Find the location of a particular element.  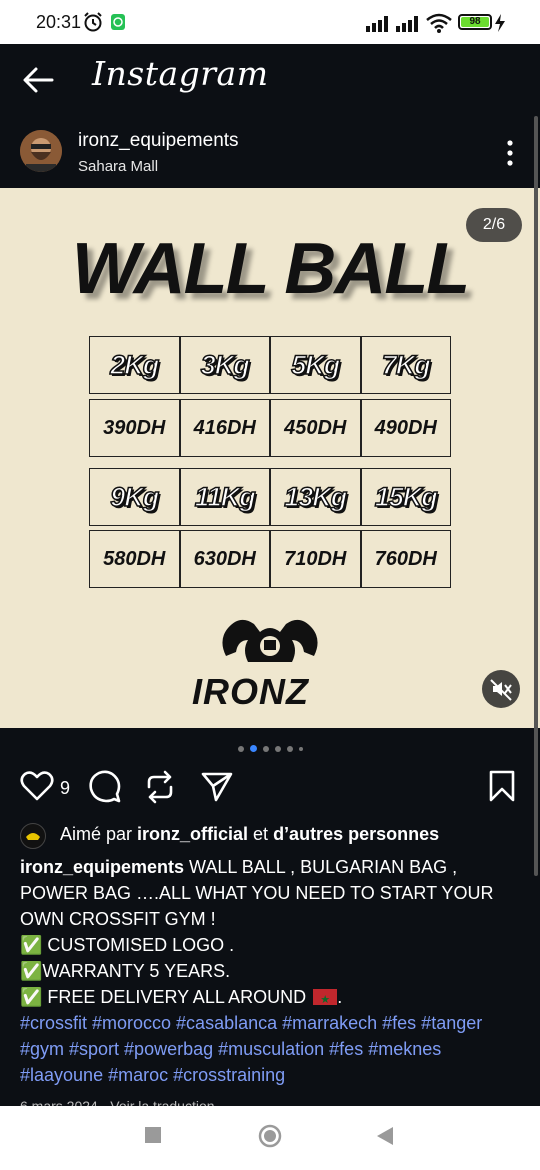

app-logo: Instagram is located at coordinates (180, 73).